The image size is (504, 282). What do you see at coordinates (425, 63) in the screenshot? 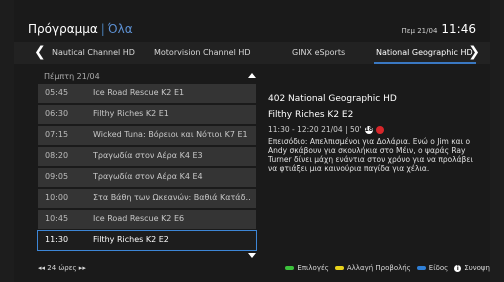
I see `active-channel-underline` at bounding box center [425, 63].